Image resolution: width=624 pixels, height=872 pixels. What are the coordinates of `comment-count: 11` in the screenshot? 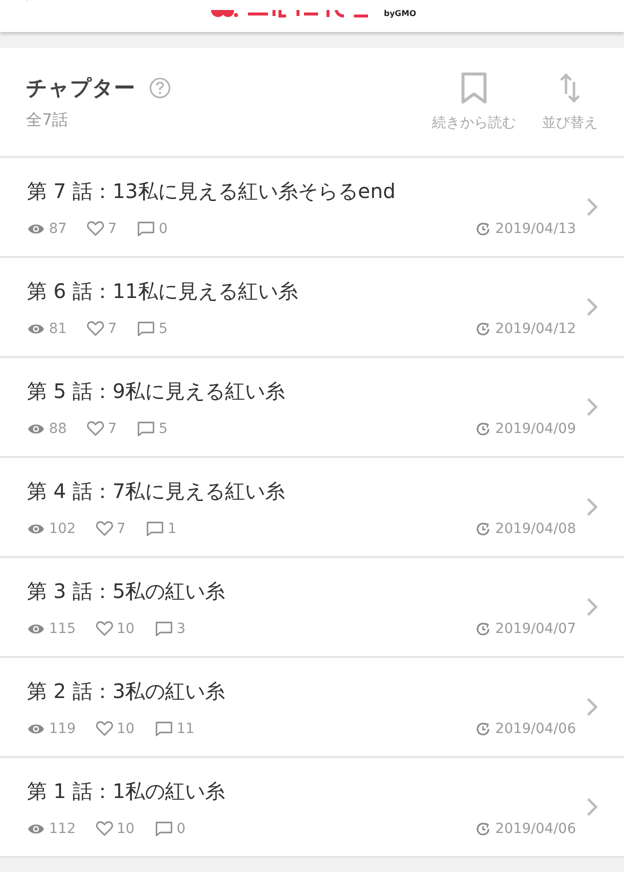 It's located at (185, 728).